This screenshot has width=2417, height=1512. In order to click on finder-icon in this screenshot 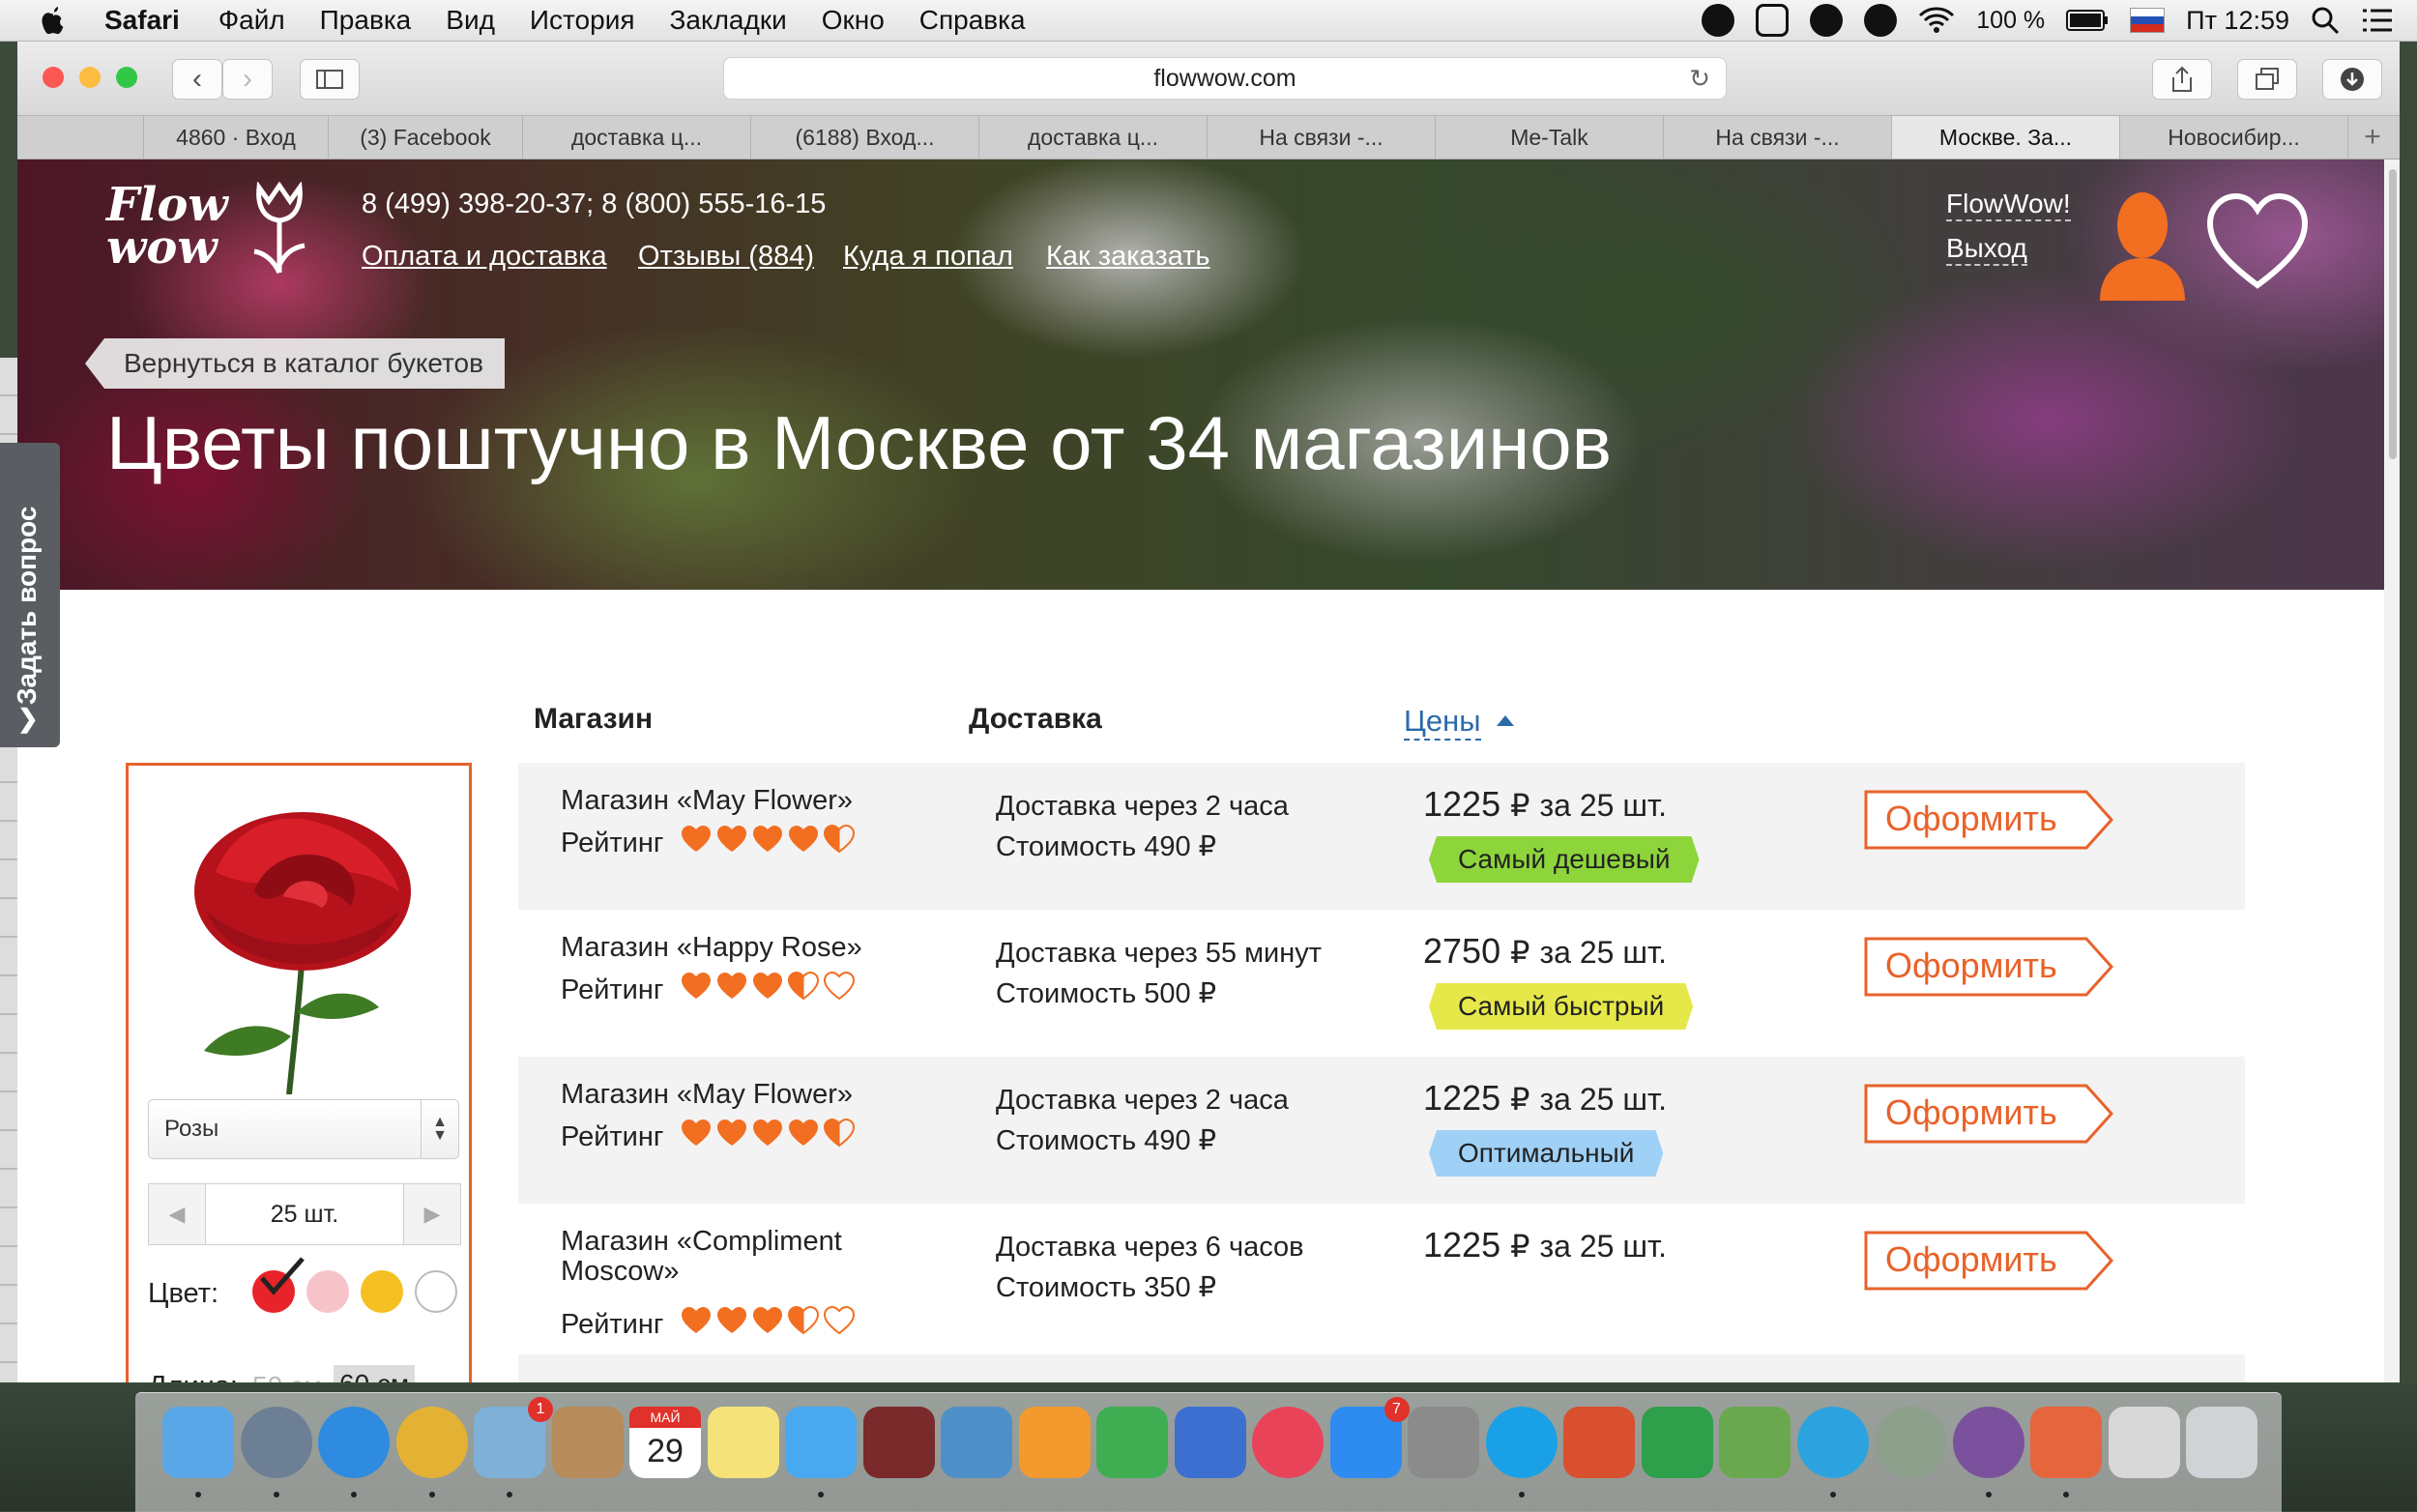, I will do `click(198, 1442)`.